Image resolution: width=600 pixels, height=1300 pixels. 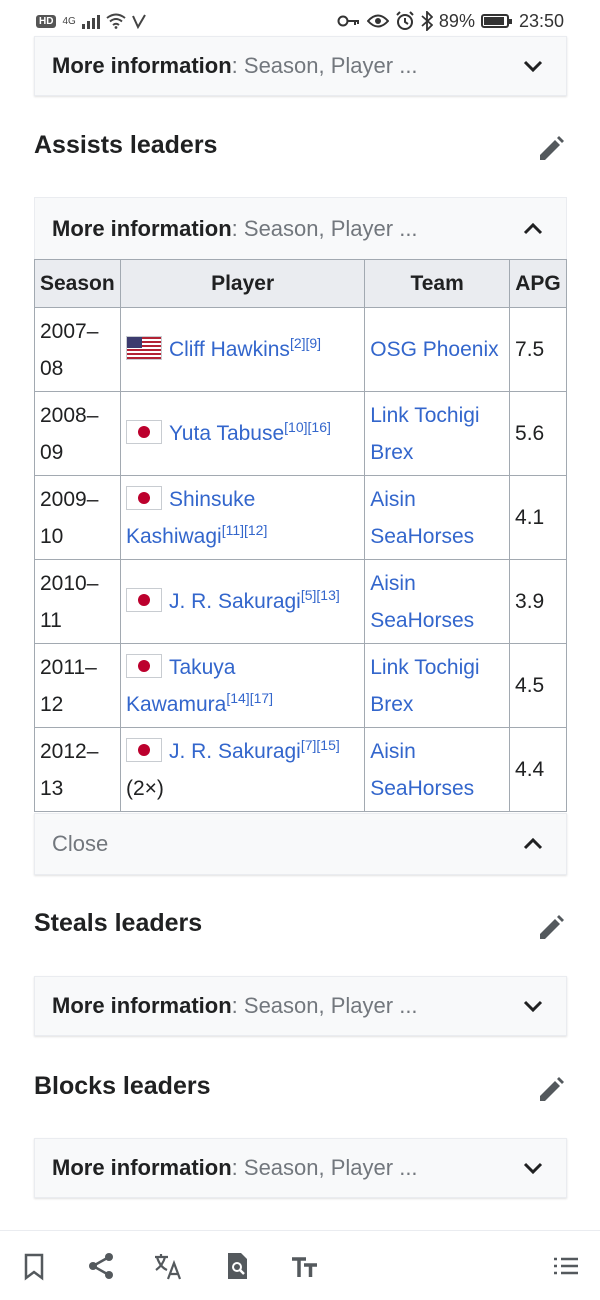 What do you see at coordinates (46, 21) in the screenshot?
I see `hd-icon: HD` at bounding box center [46, 21].